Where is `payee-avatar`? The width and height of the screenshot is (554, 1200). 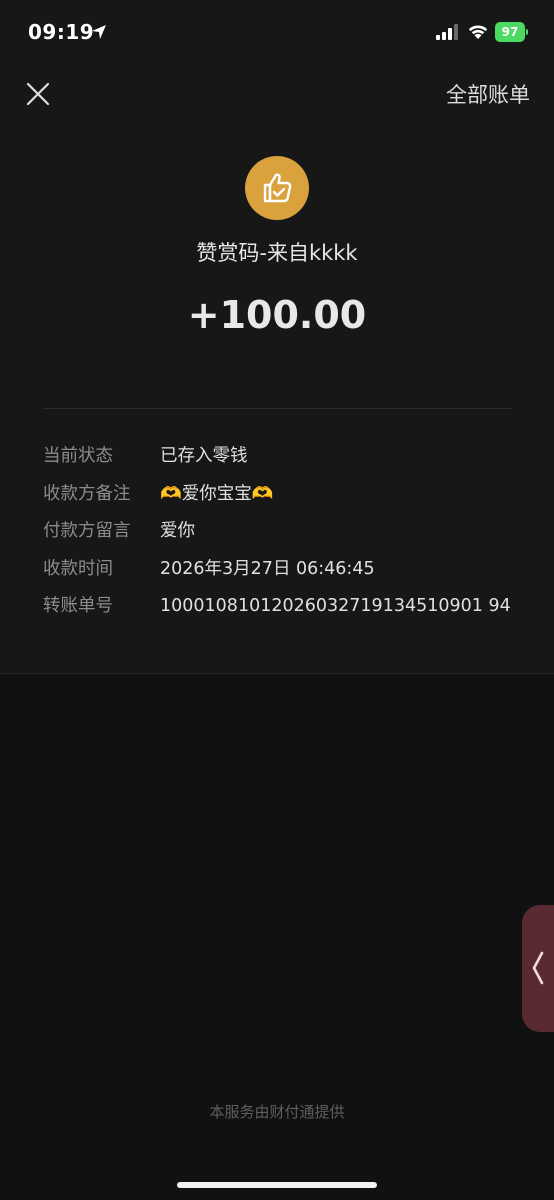 payee-avatar is located at coordinates (277, 188).